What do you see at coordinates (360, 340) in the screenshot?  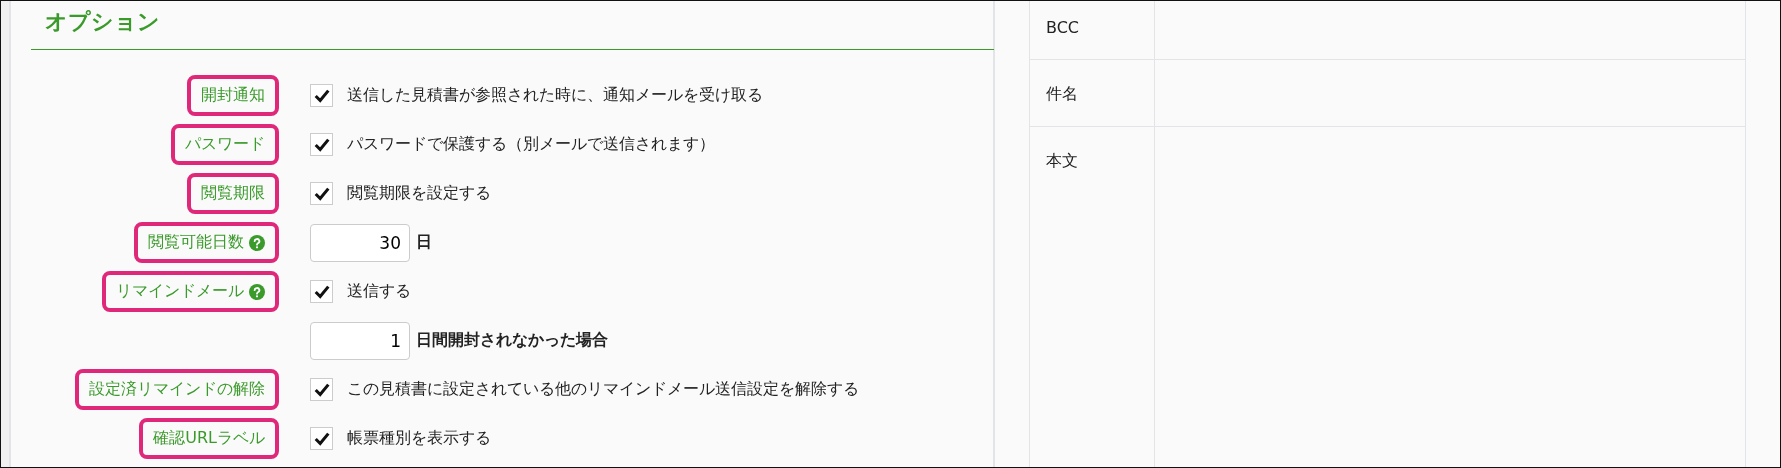 I see `number-field: 1` at bounding box center [360, 340].